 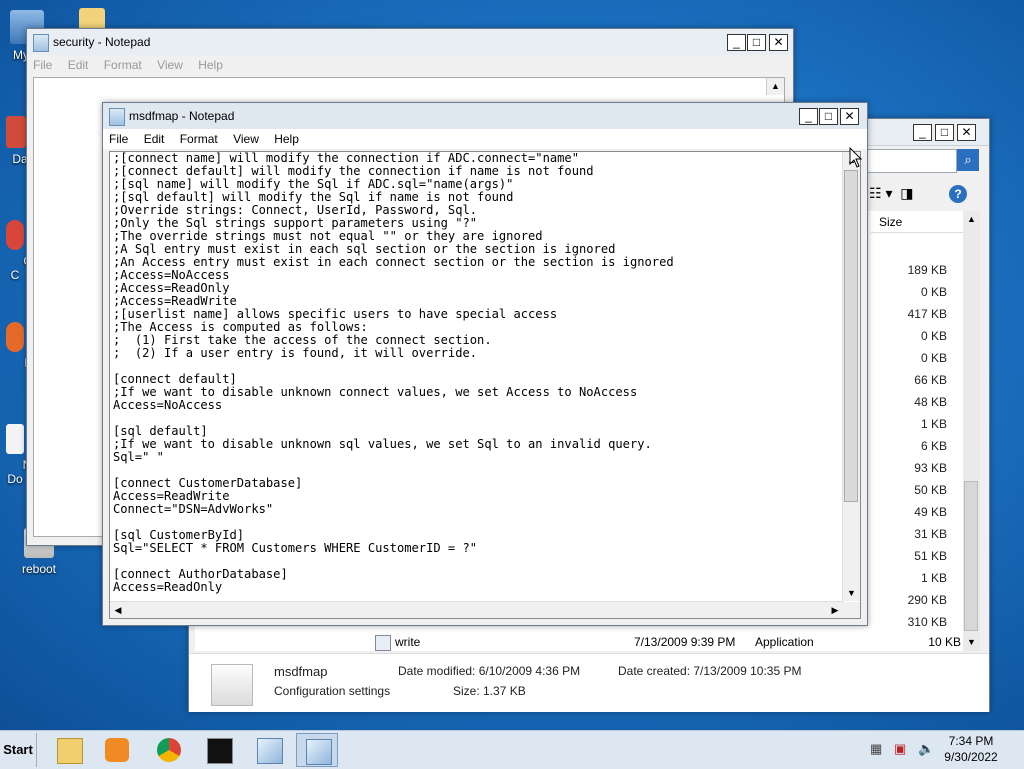 What do you see at coordinates (410, 42) in the screenshot?
I see `security-titlebar: security - Notepad _ □ ✕` at bounding box center [410, 42].